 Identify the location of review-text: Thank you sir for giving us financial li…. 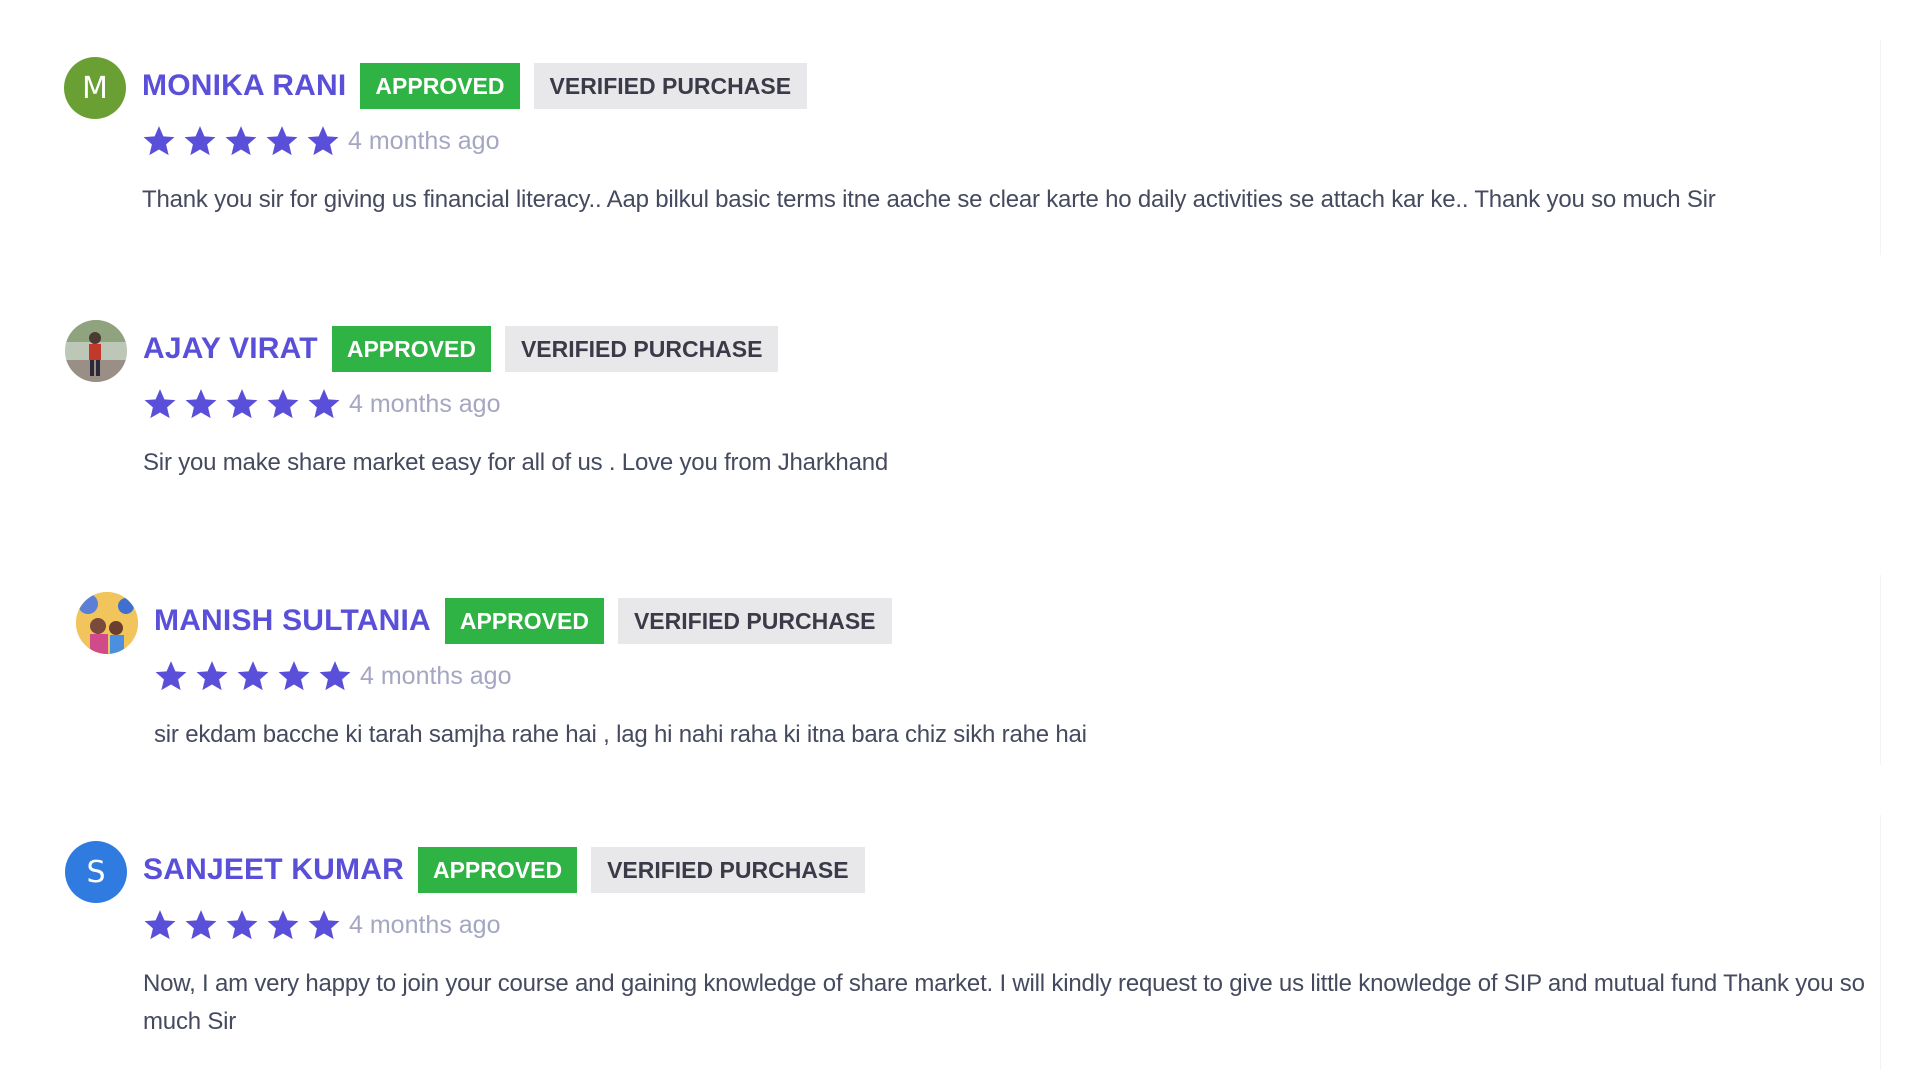
(929, 199).